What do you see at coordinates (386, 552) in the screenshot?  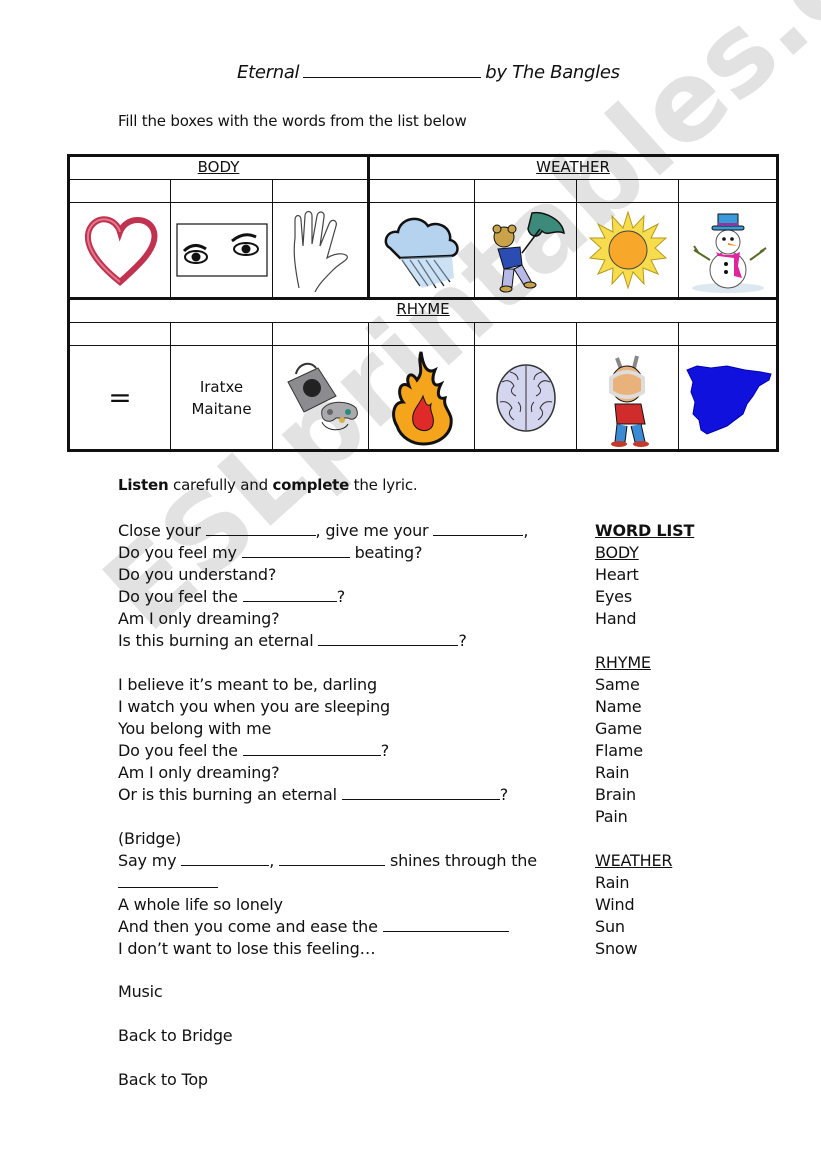 I see `lyric-text: beating?` at bounding box center [386, 552].